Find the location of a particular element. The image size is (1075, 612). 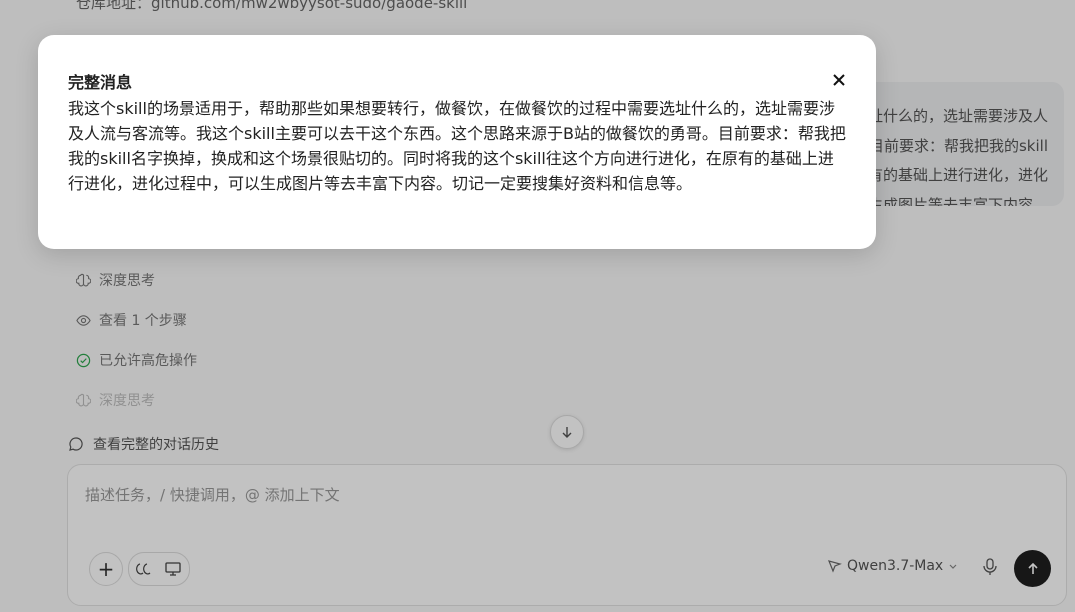

close-button is located at coordinates (839, 80).